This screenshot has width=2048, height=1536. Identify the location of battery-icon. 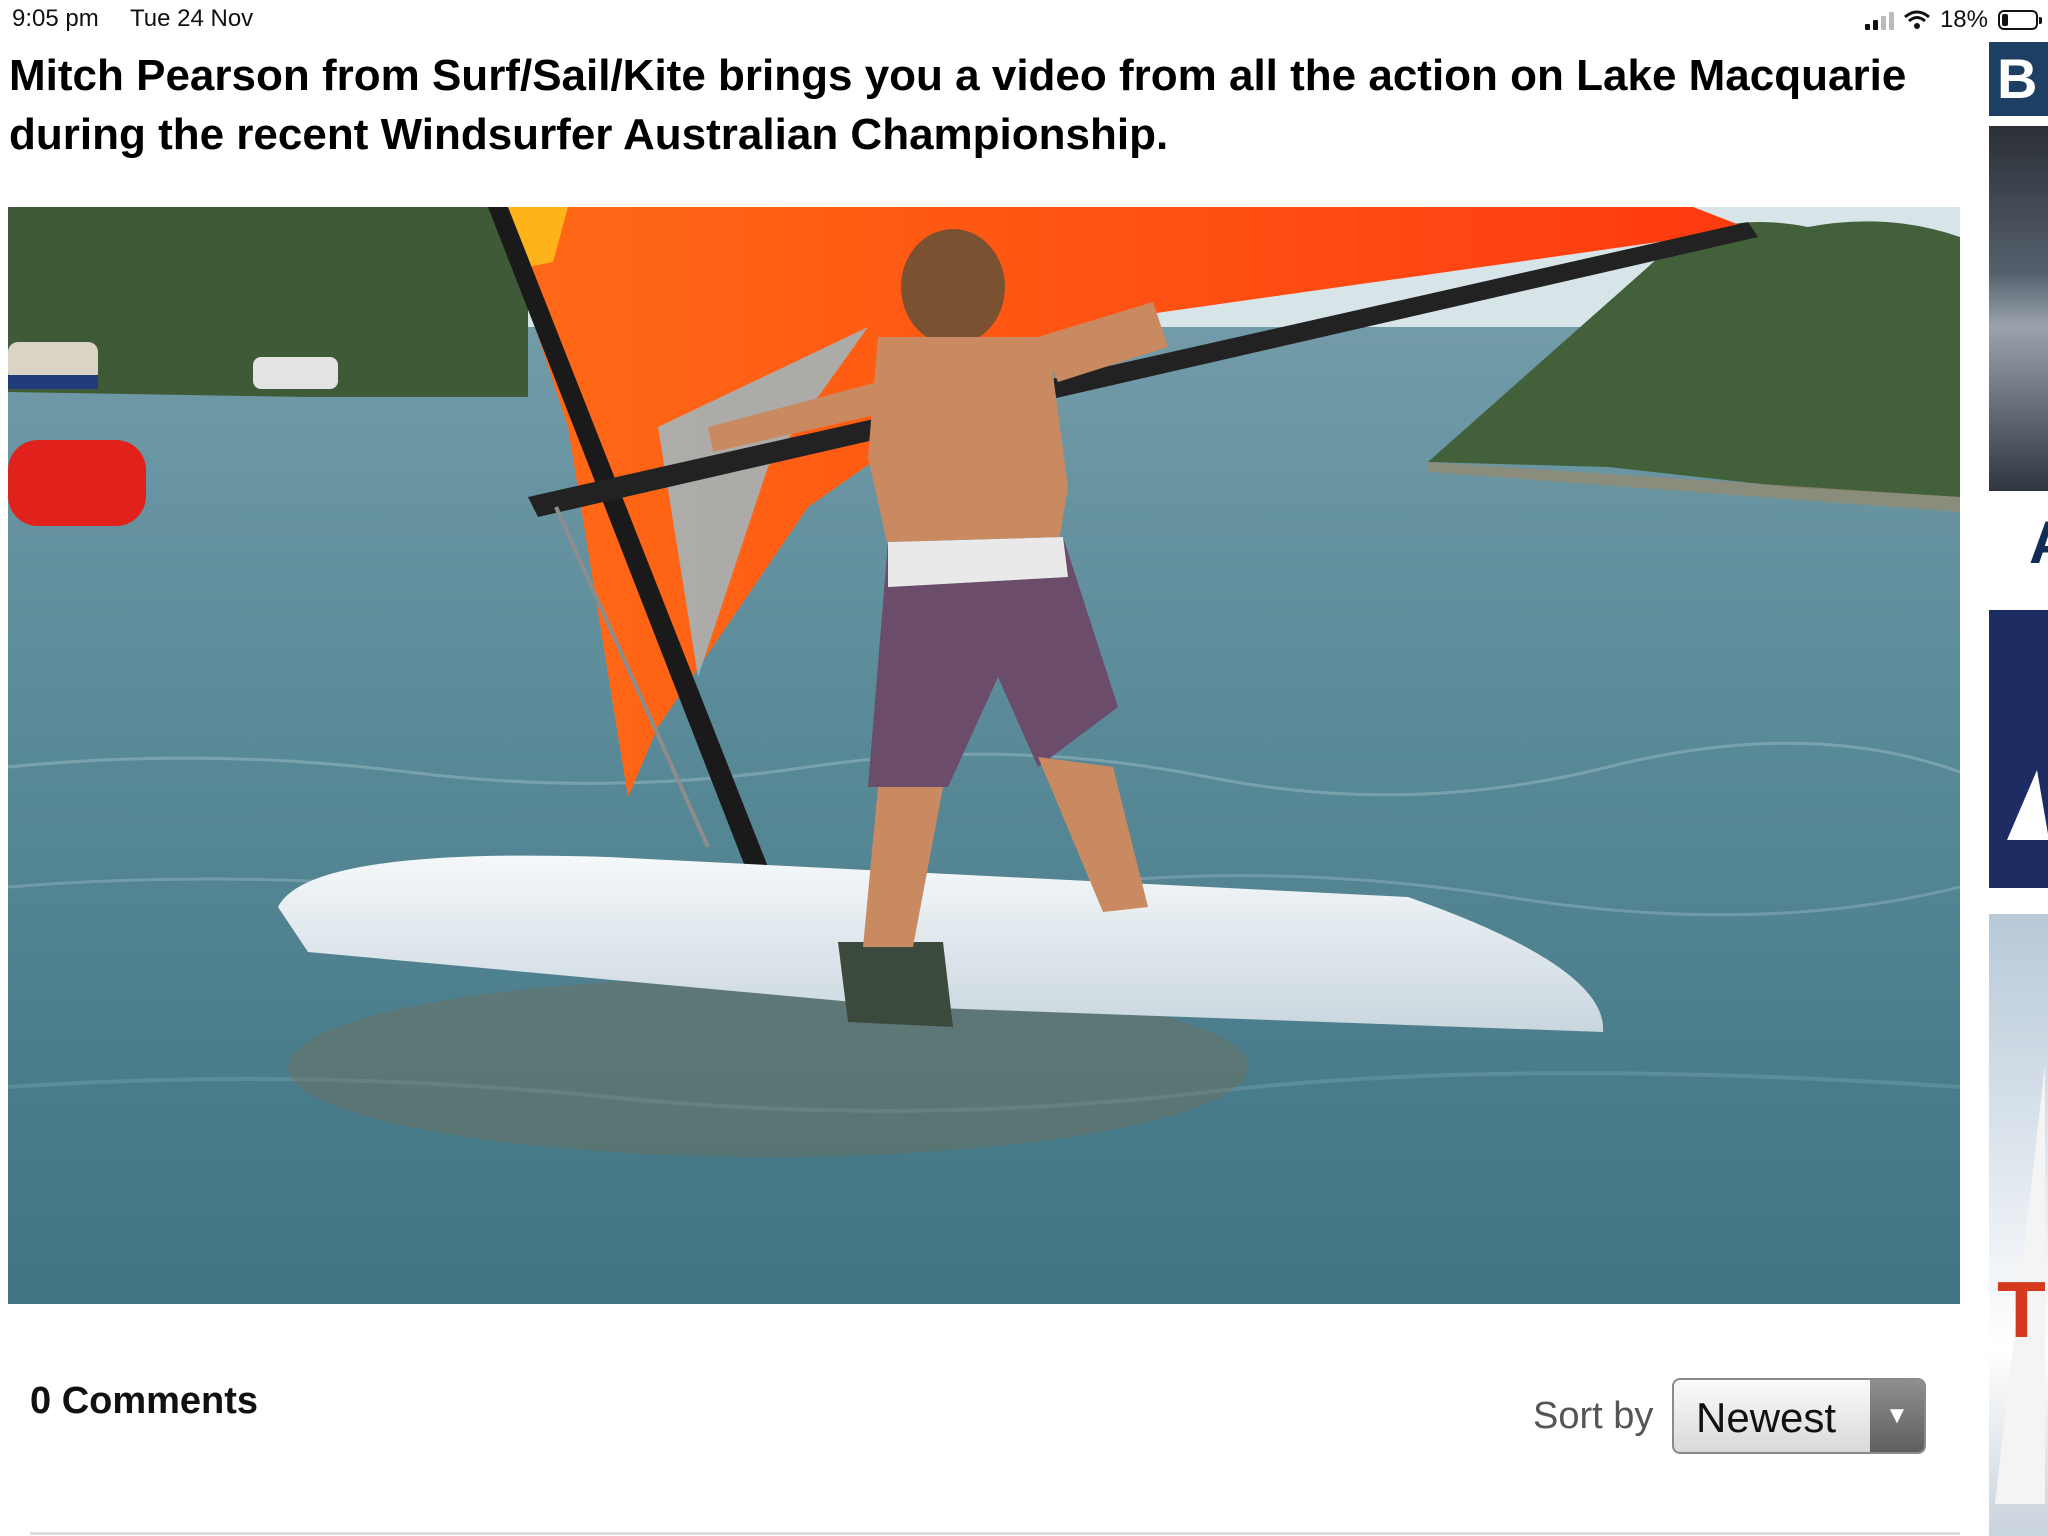
(2020, 20).